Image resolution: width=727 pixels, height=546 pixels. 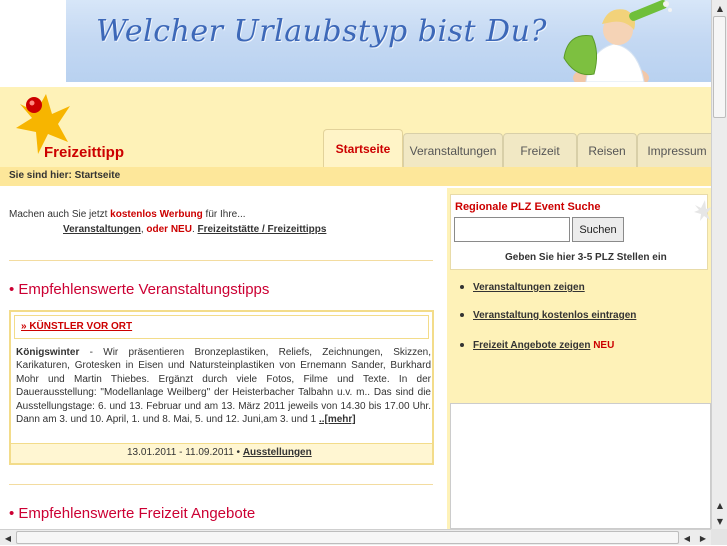 I want to click on tab-reisen: Reisen, so click(x=607, y=150).